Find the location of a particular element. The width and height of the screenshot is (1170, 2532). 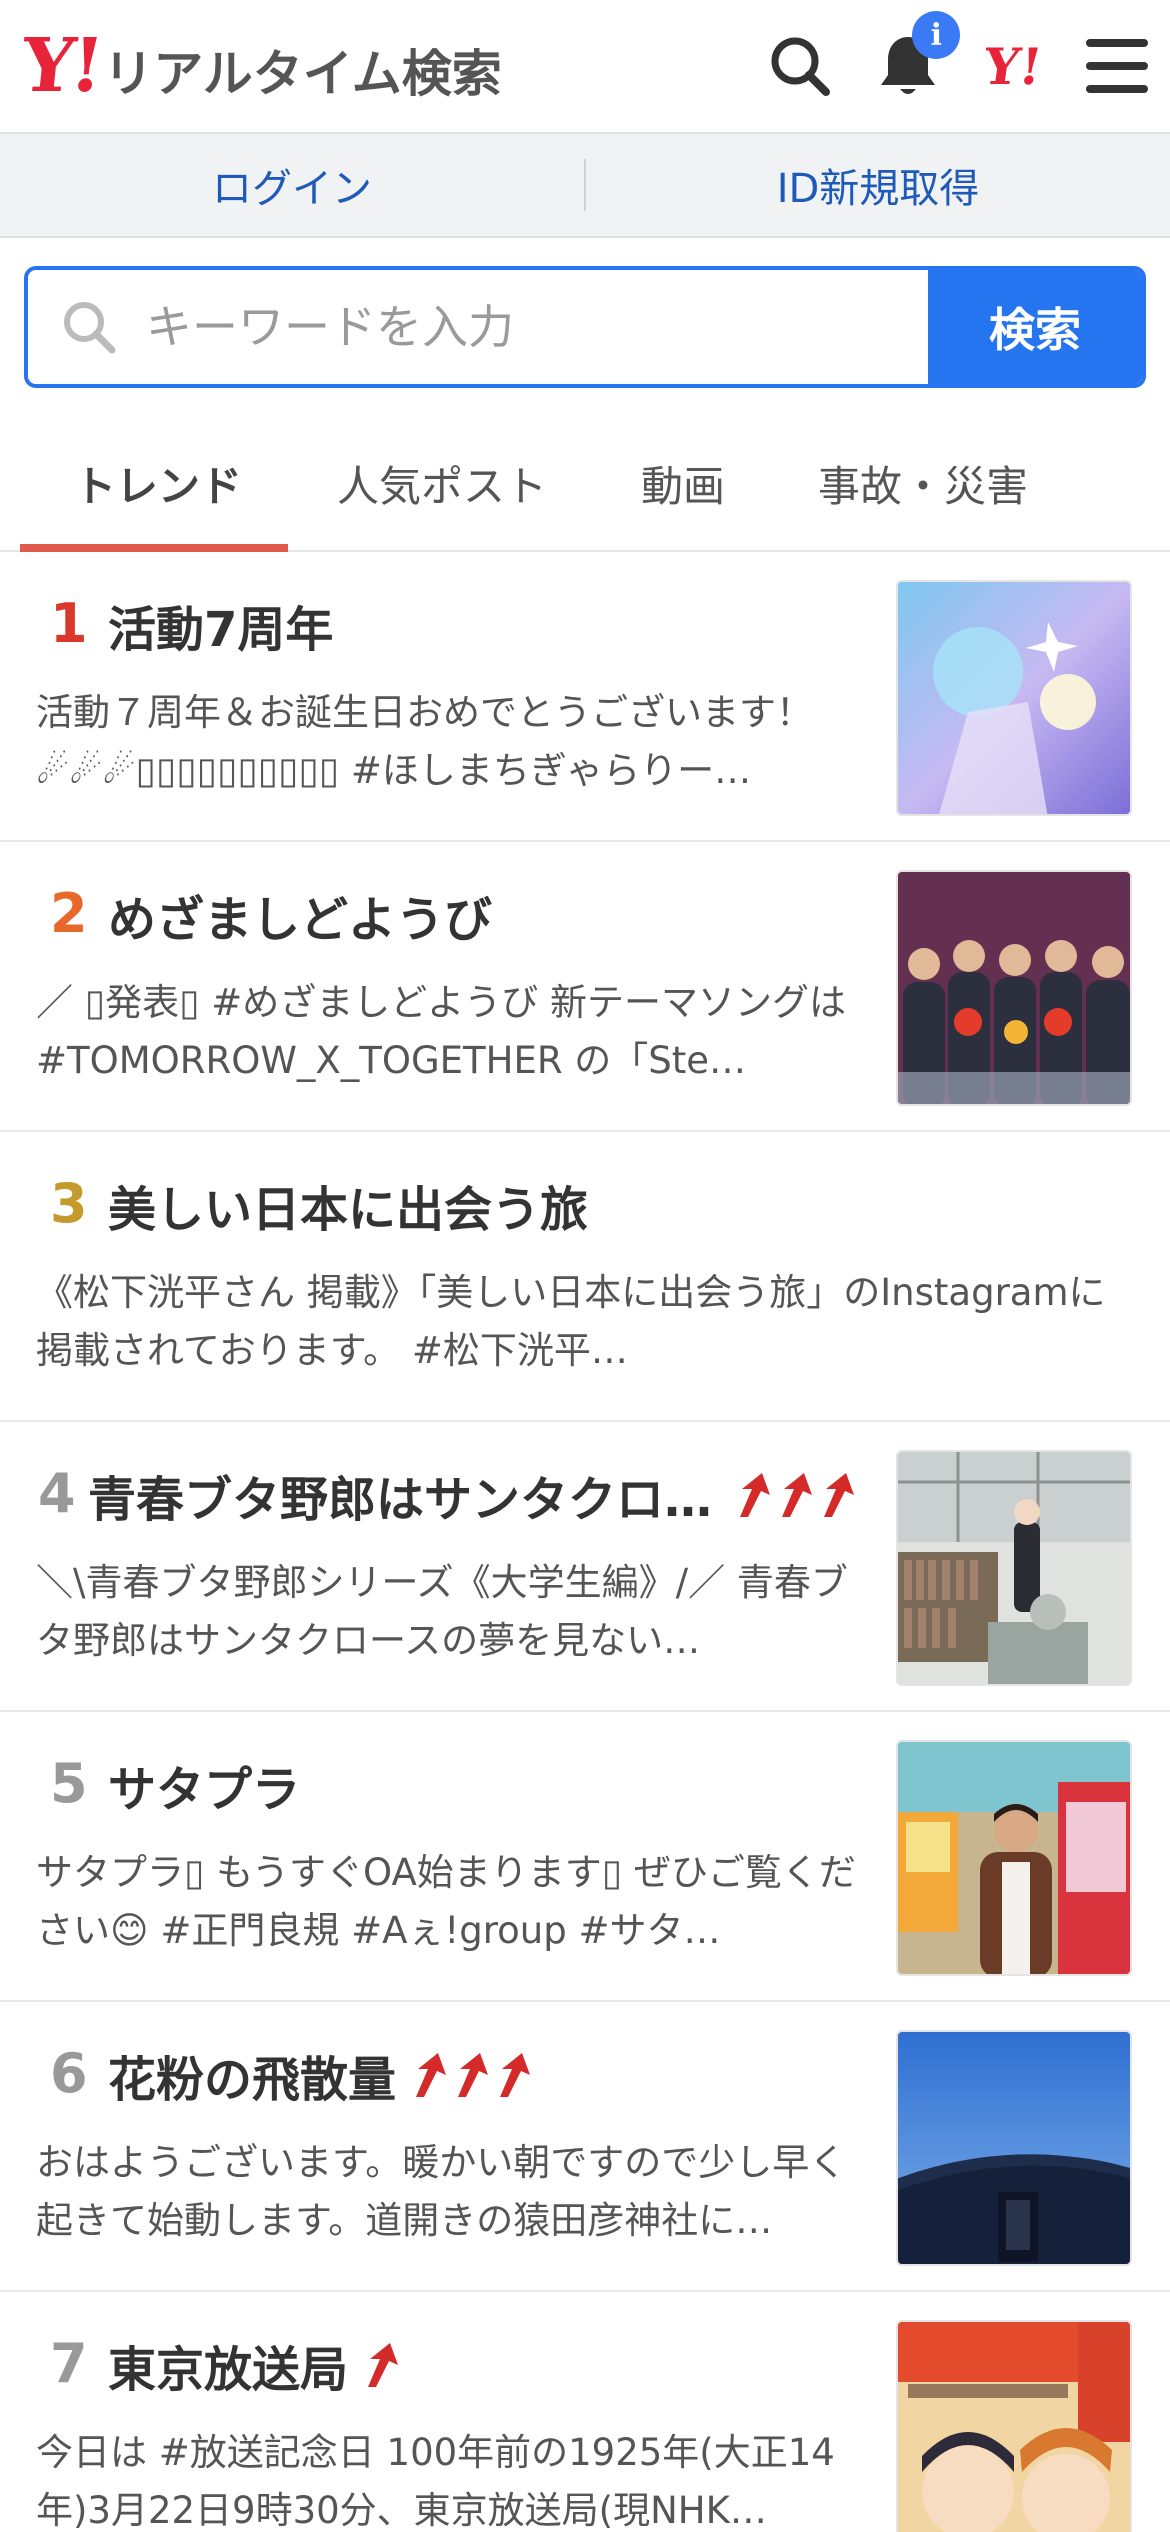

trend-rank: 1 is located at coordinates (69, 623).